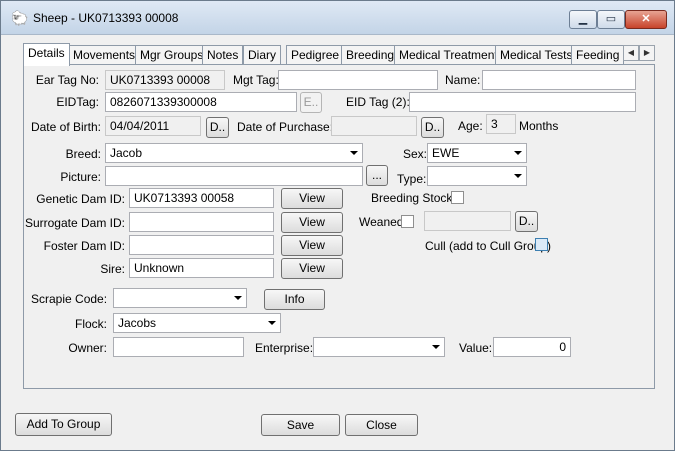 The height and width of the screenshot is (451, 675). What do you see at coordinates (315, 55) in the screenshot?
I see `tab-pedigree: Pedigree` at bounding box center [315, 55].